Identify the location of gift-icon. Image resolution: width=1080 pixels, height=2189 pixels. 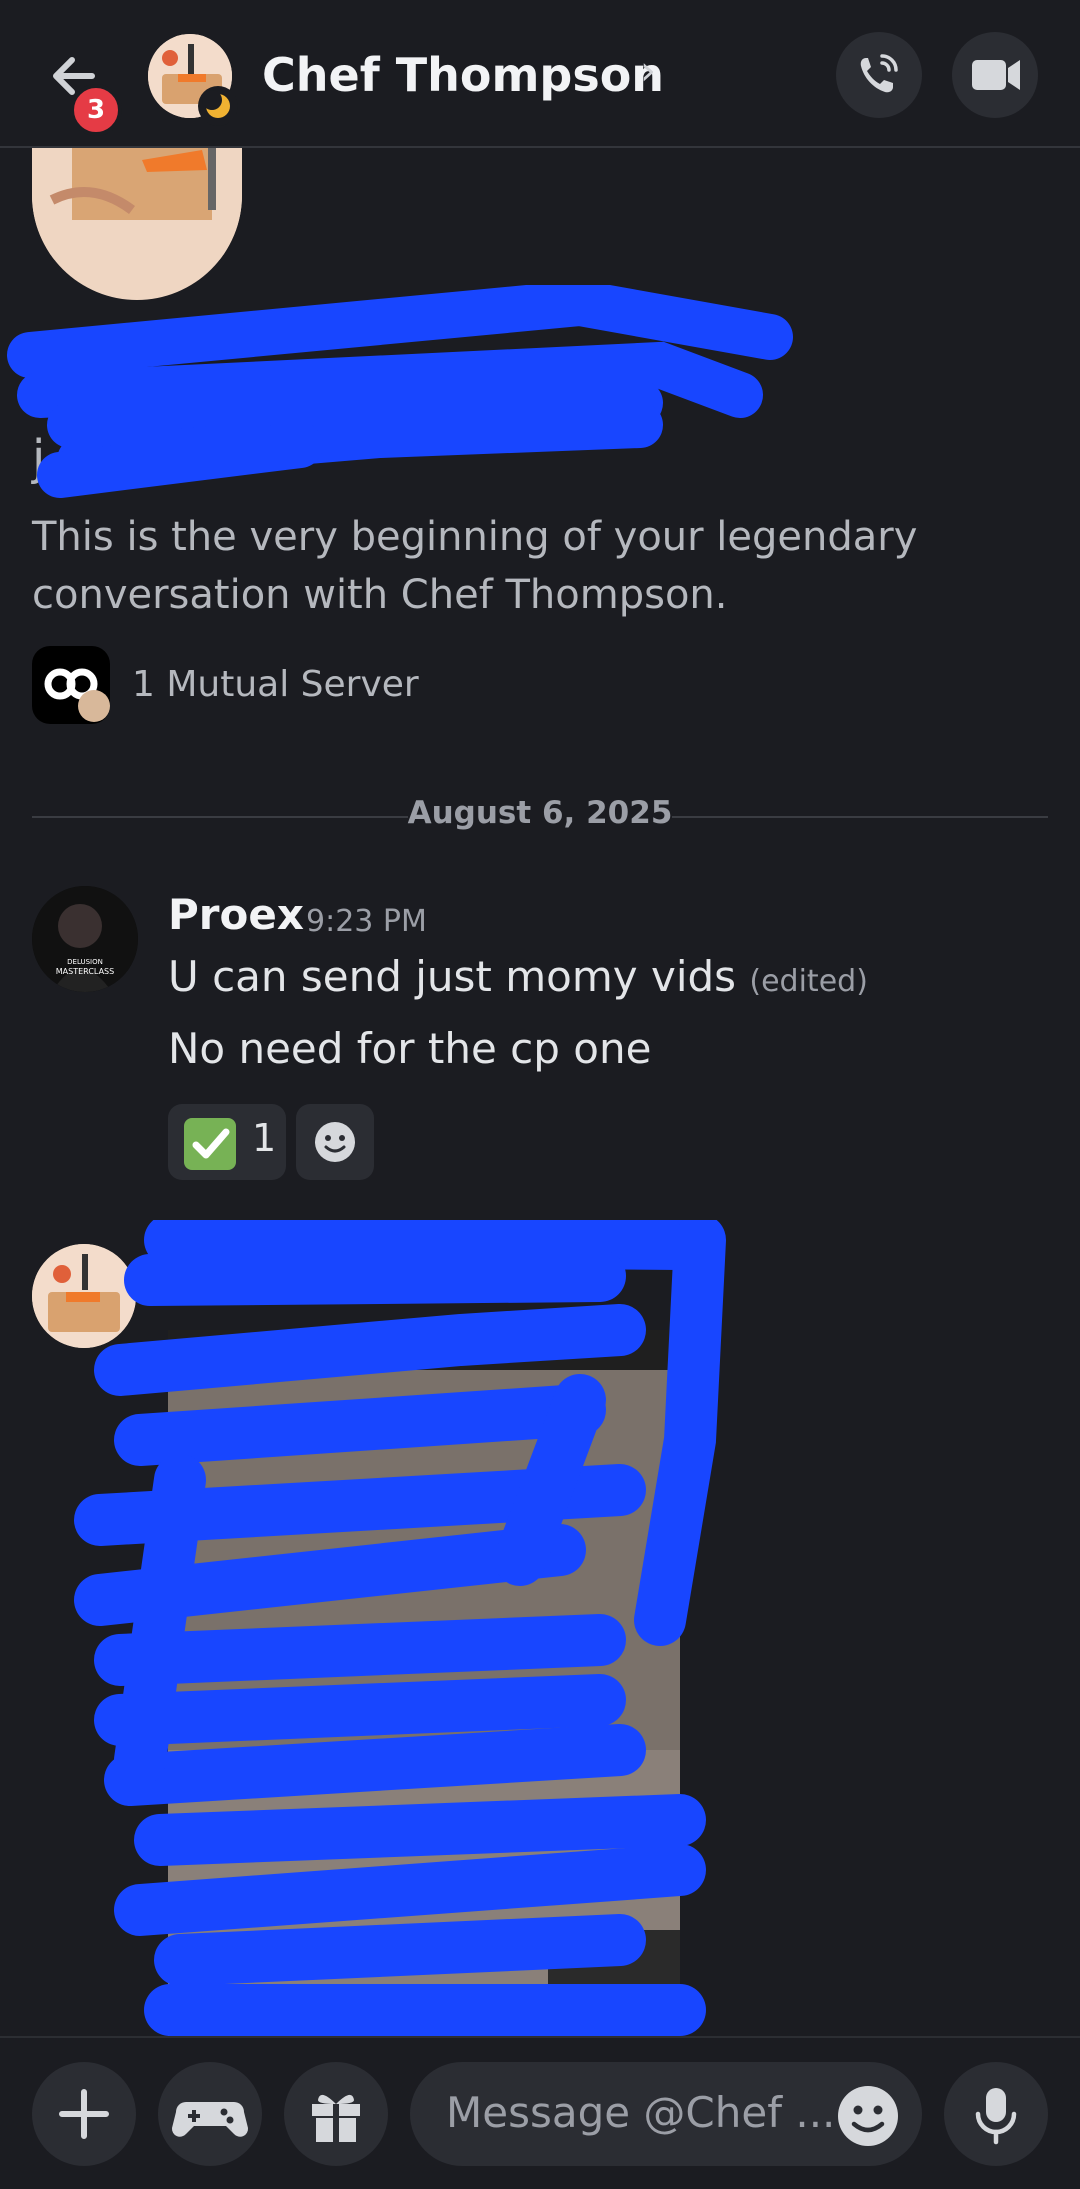
(336, 2118).